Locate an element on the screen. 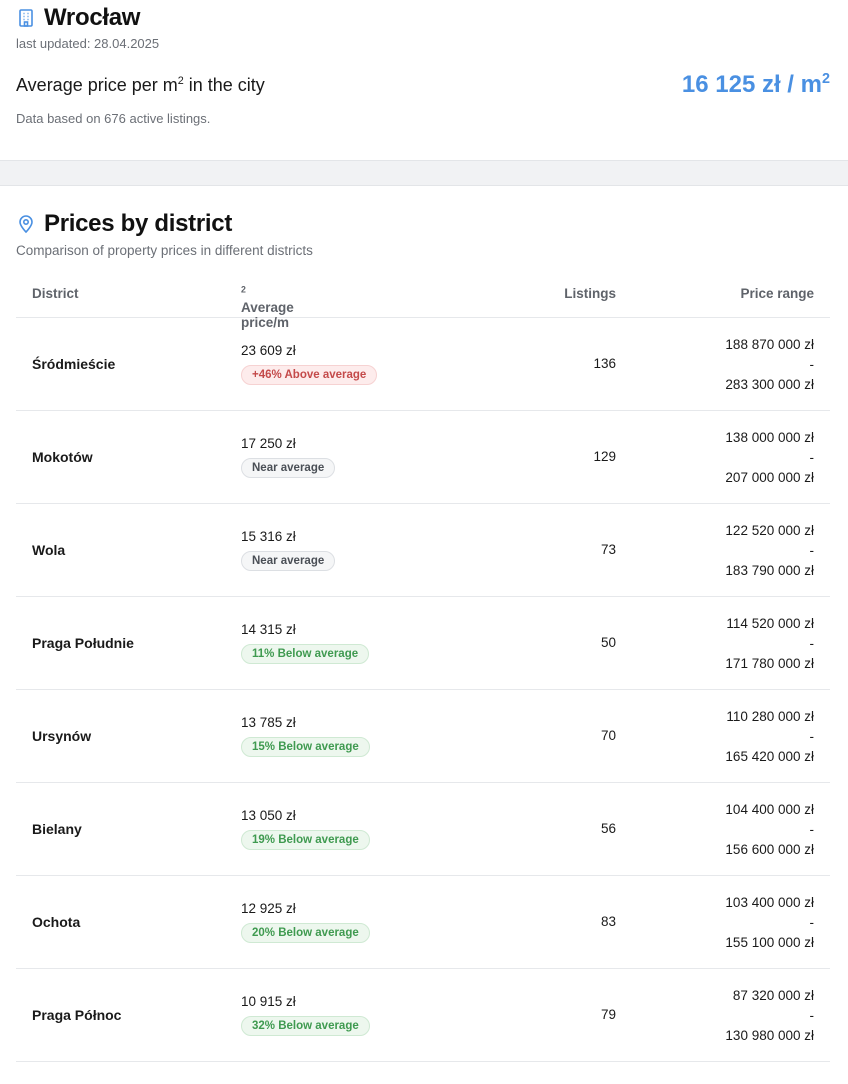 This screenshot has height=1084, width=848. district-average-price: 23 609 zł is located at coordinates (268, 350).